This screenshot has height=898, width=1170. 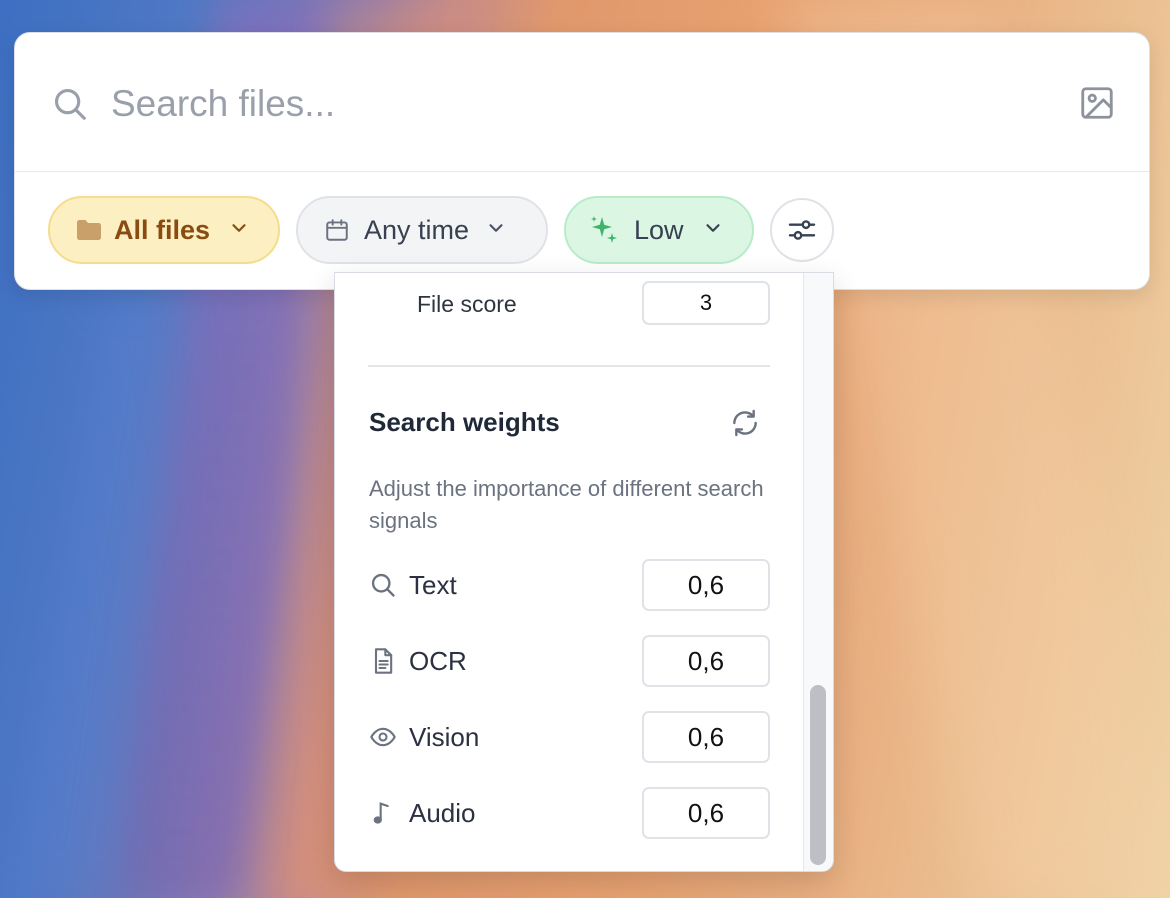 I want to click on divider, so click(x=569, y=366).